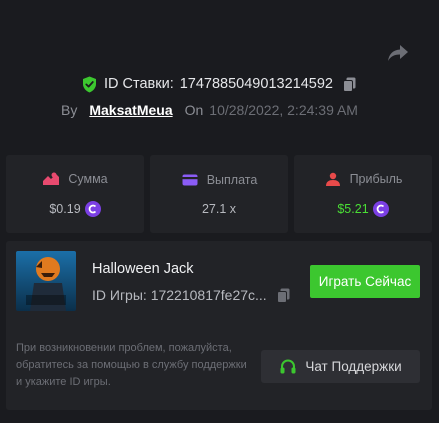  I want to click on copy-game-id-icon, so click(283, 295).